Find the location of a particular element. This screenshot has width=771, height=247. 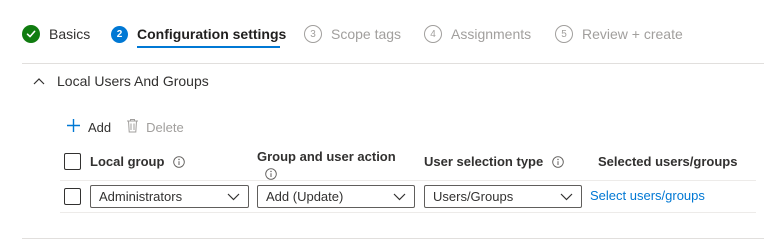

column-header-group-user-action: Group and user action is located at coordinates (326, 156).